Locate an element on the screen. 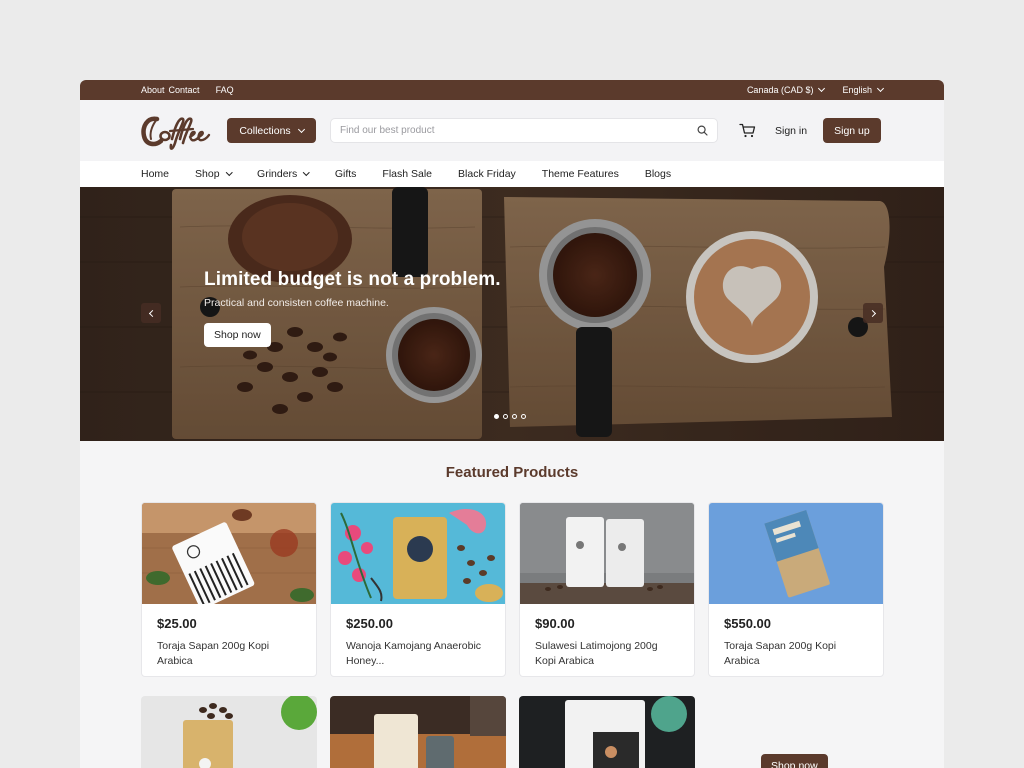  nav-item-black-friday: Black Friday is located at coordinates (487, 174).